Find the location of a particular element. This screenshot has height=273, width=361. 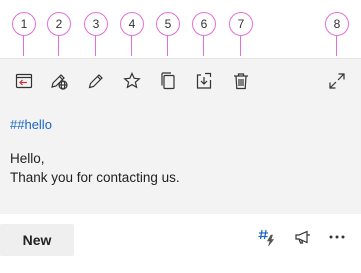

edit-web-icon is located at coordinates (59, 83).